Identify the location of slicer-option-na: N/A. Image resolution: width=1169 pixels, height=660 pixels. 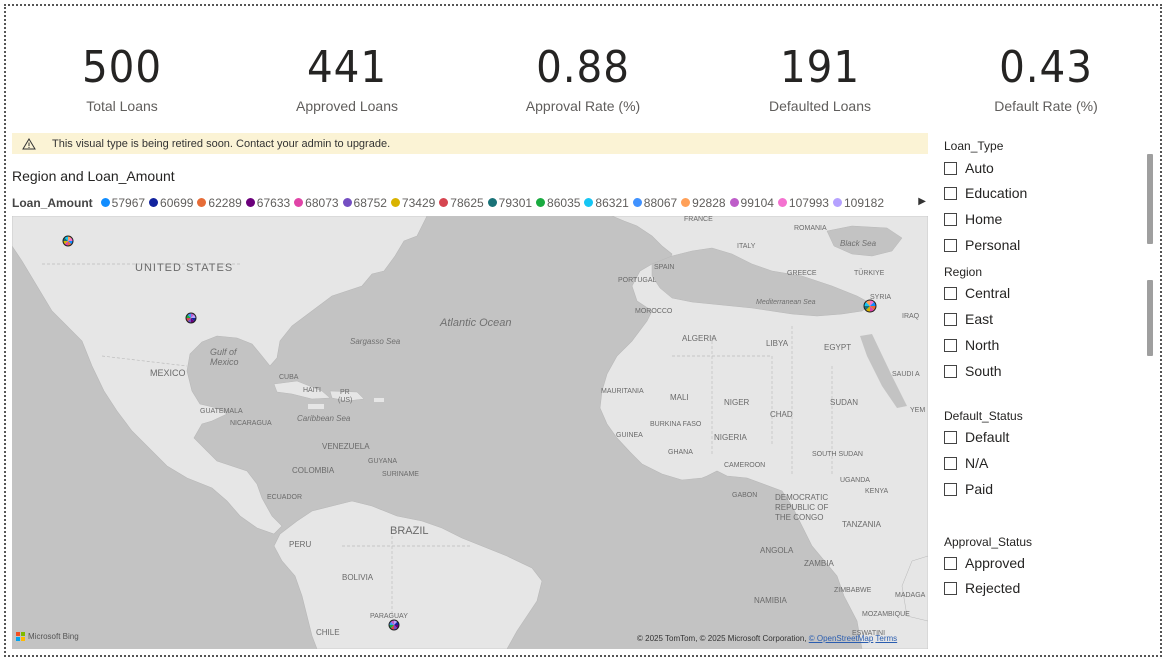
(966, 463).